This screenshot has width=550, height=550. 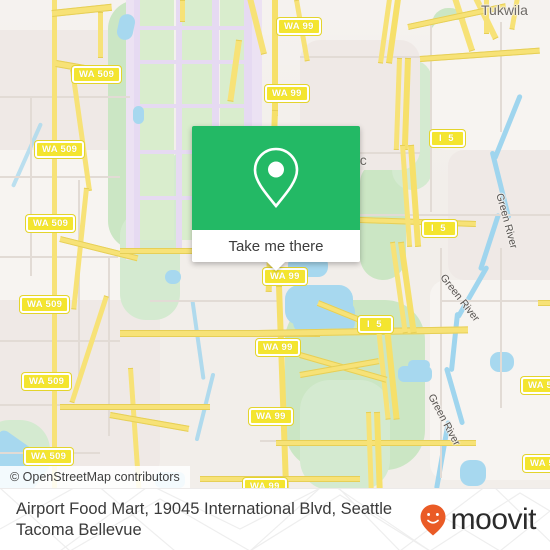 I want to click on callout-pin-area, so click(x=276, y=178).